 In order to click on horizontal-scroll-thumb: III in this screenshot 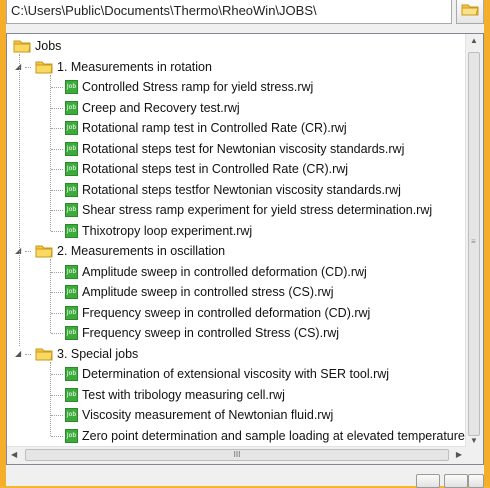, I will do `click(237, 455)`.